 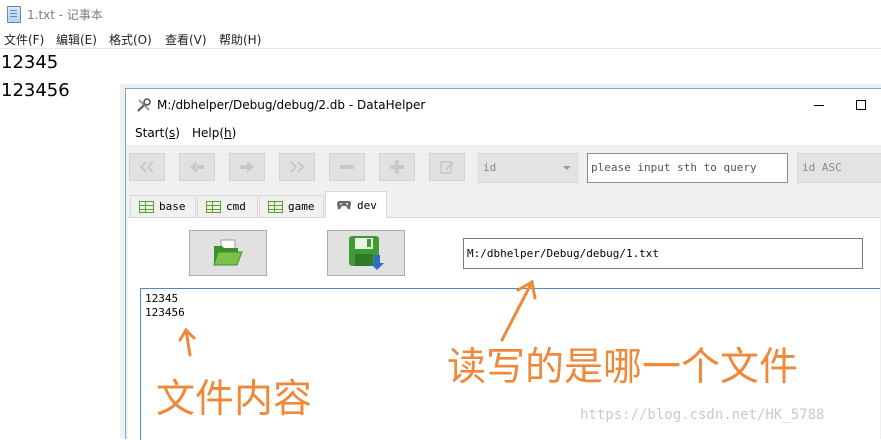 What do you see at coordinates (356, 204) in the screenshot?
I see `tab-dev: dev` at bounding box center [356, 204].